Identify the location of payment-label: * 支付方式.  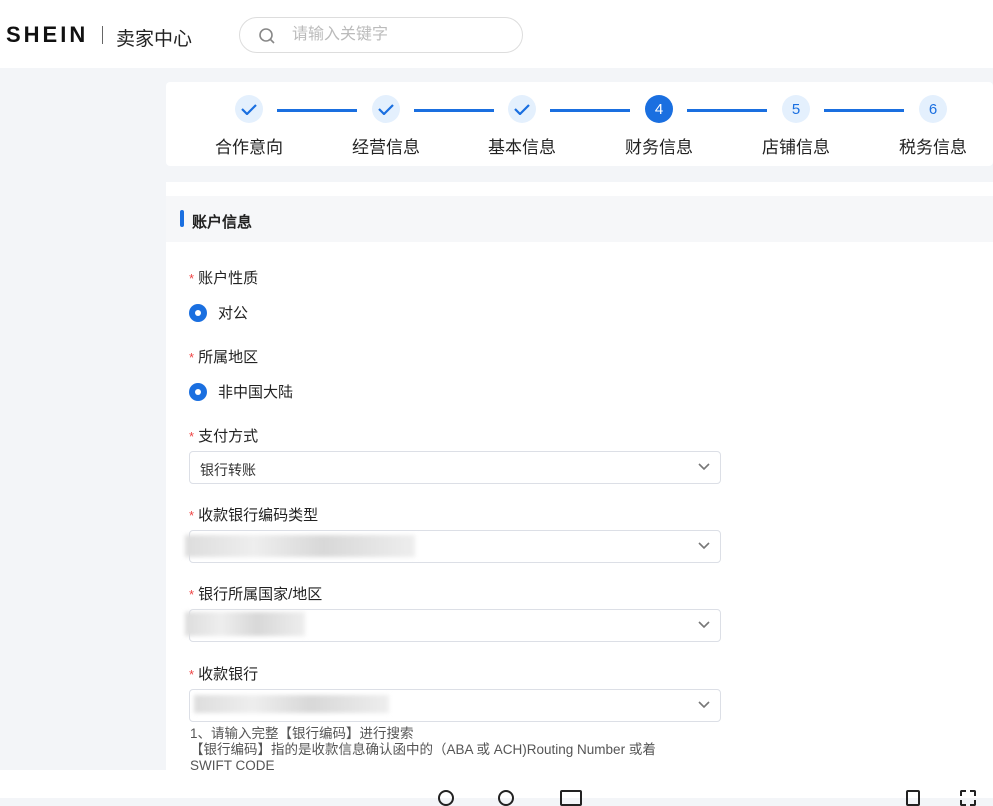
(224, 436).